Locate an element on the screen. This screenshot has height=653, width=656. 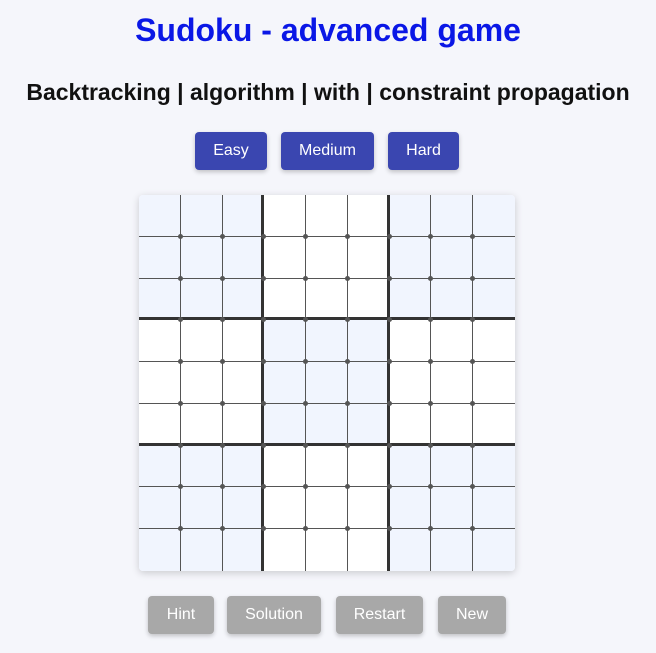
action-buttons: Hint Solution Restart New is located at coordinates (328, 615).